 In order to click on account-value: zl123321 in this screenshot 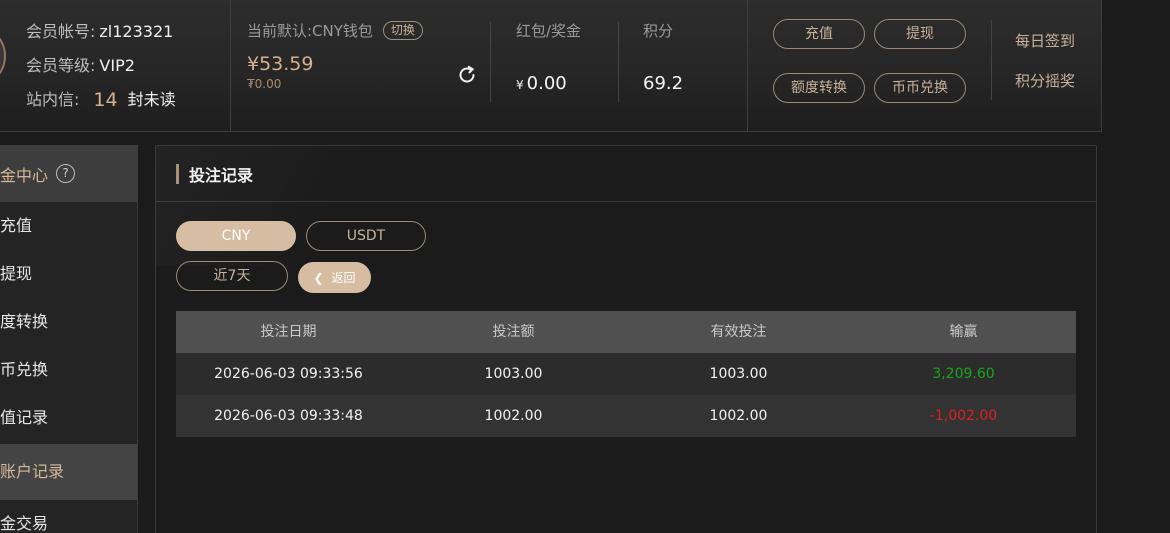, I will do `click(136, 31)`.